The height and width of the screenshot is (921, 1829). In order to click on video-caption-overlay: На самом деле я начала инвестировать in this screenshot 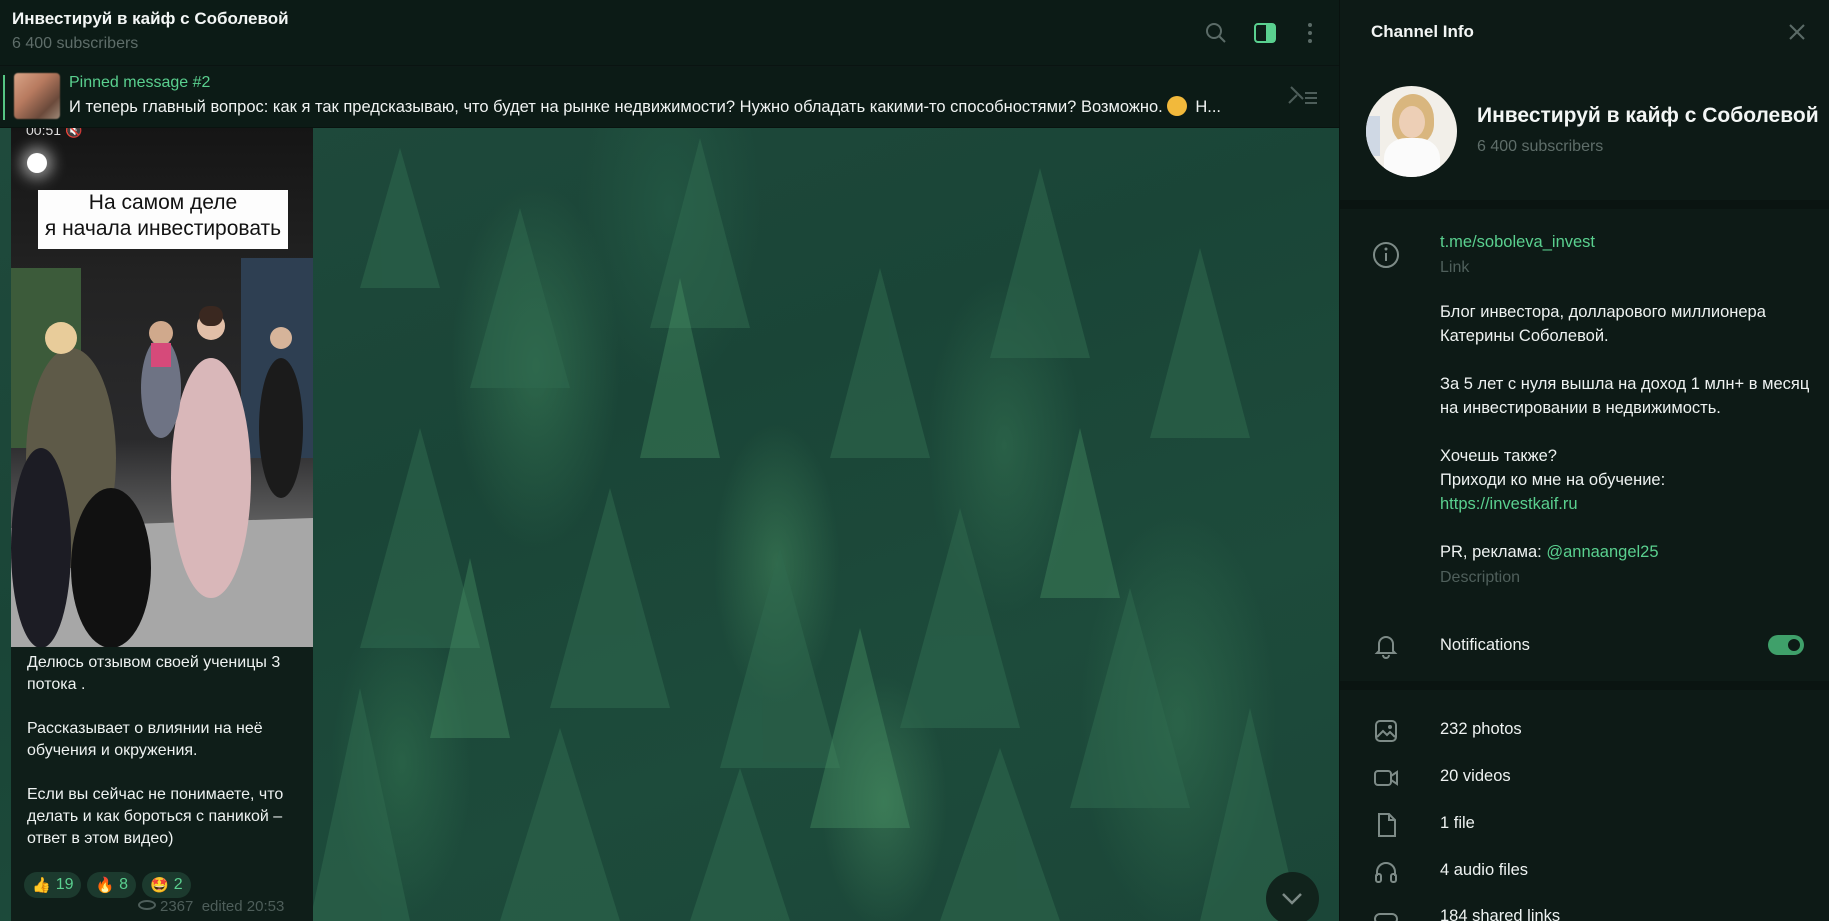, I will do `click(163, 219)`.